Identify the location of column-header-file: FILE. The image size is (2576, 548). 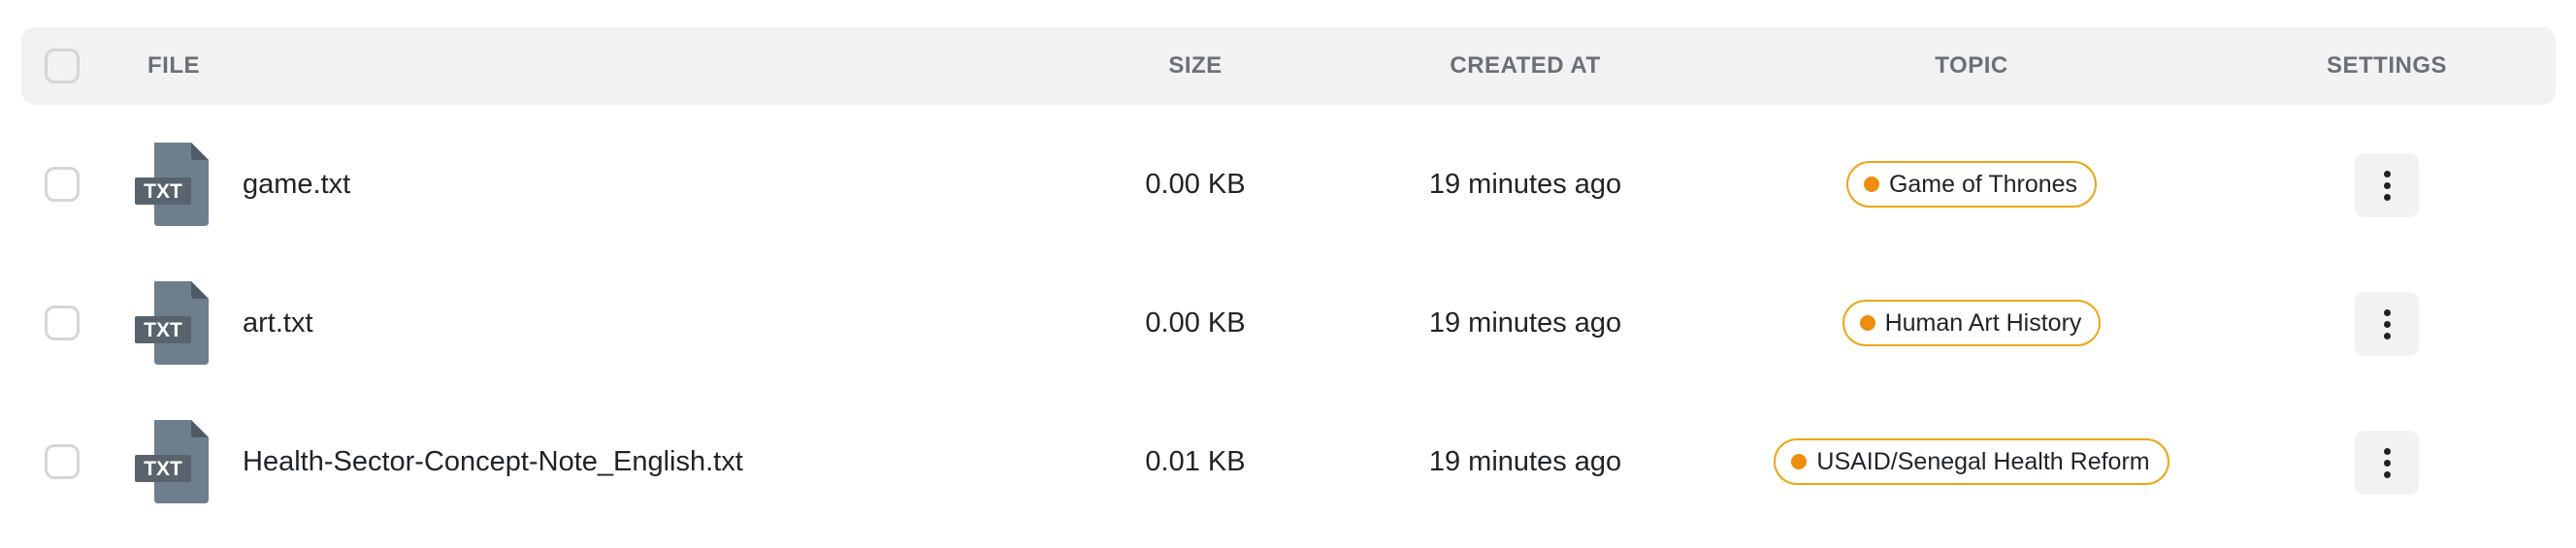
(174, 66).